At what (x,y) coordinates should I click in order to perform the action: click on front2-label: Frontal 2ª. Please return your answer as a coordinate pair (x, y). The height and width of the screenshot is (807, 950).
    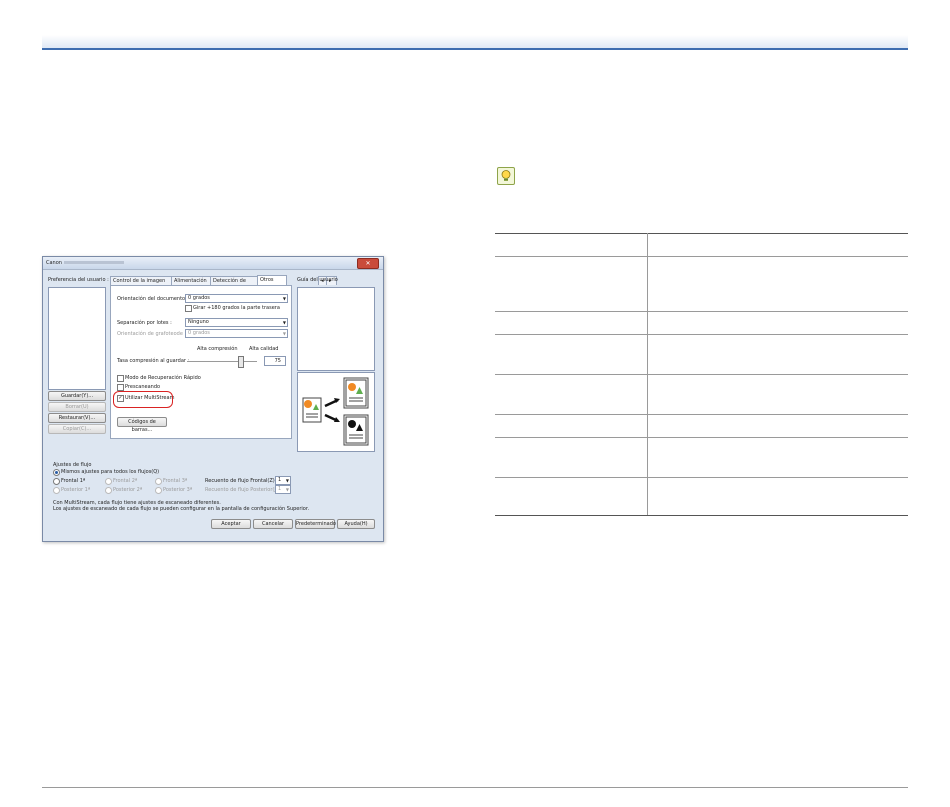
    Looking at the image, I should click on (125, 481).